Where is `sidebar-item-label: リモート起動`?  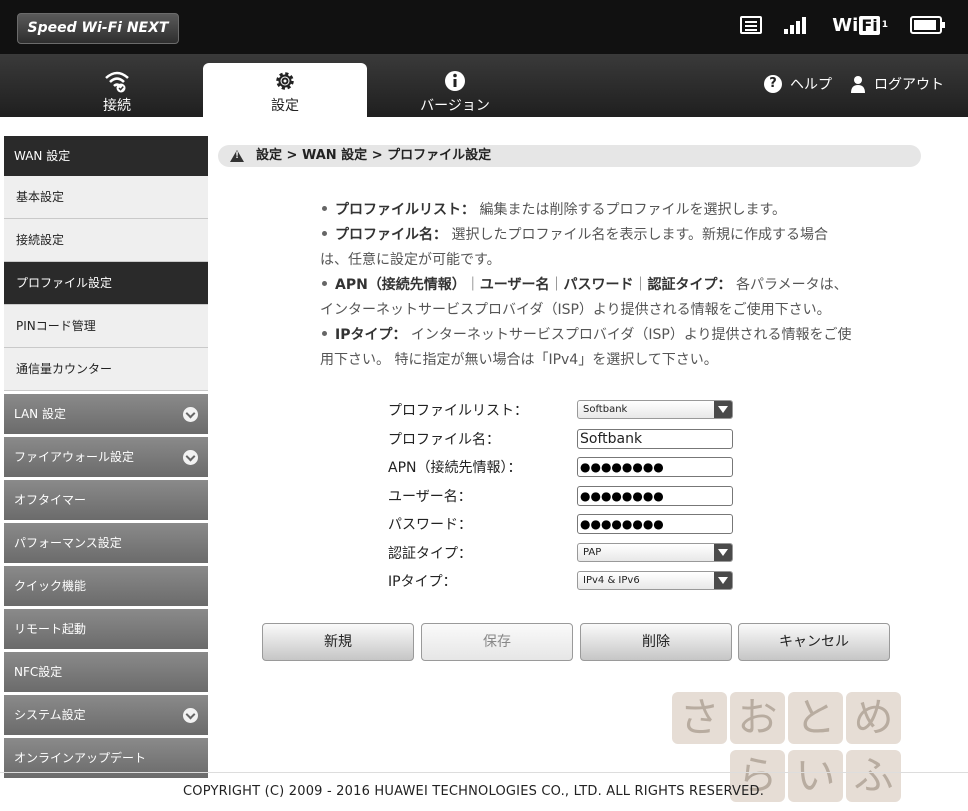
sidebar-item-label: リモート起動 is located at coordinates (50, 629).